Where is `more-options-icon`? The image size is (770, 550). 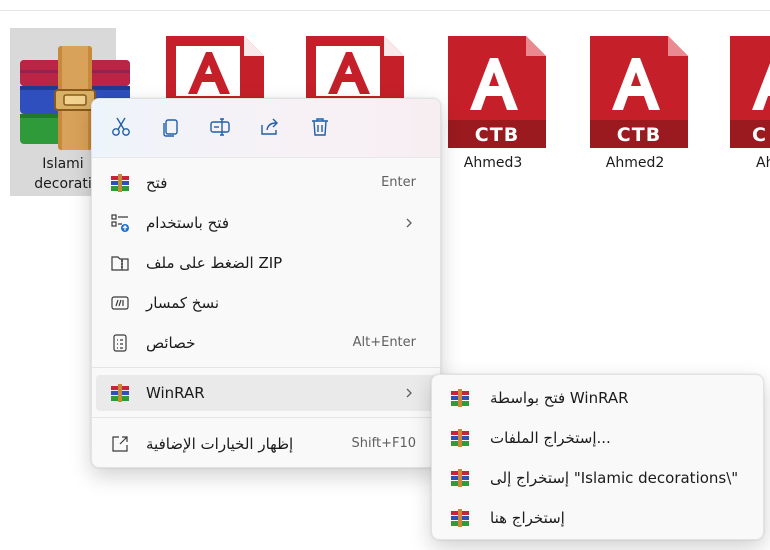 more-options-icon is located at coordinates (120, 444).